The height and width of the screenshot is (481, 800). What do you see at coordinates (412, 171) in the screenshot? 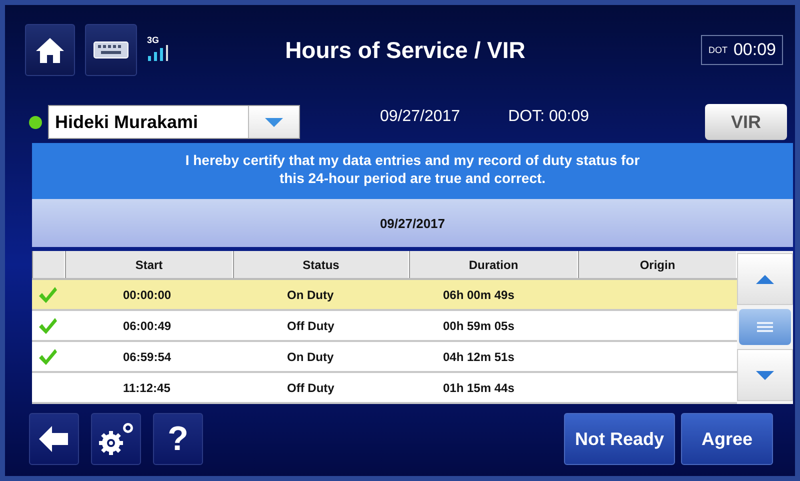
I see `certification-banner: I hereby certify that my data entries and my record of duty status for this 24-hour period are true and correct.` at bounding box center [412, 171].